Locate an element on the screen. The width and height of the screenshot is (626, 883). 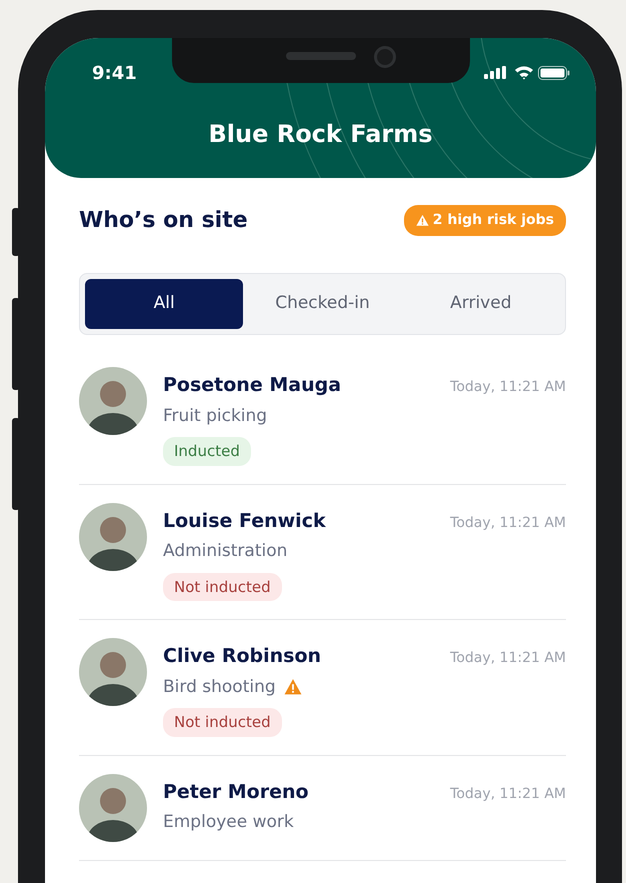
filter-tab: Arrived is located at coordinates (481, 304).